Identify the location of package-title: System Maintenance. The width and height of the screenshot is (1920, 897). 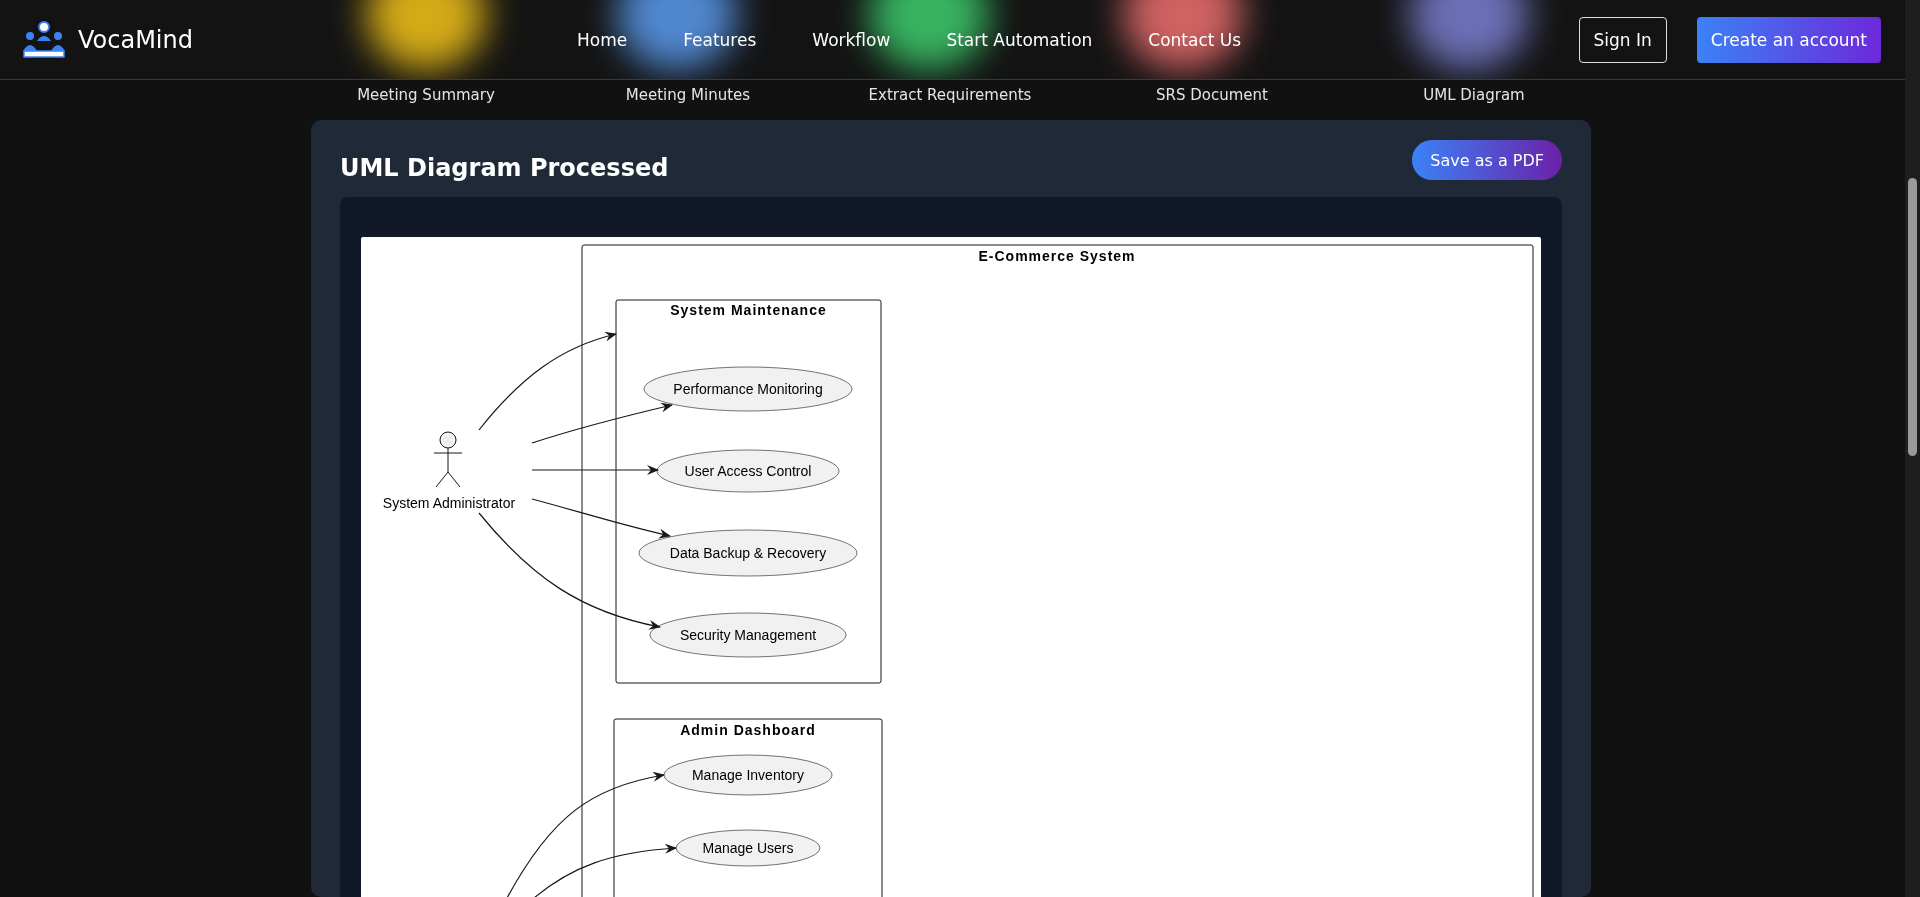
(748, 310).